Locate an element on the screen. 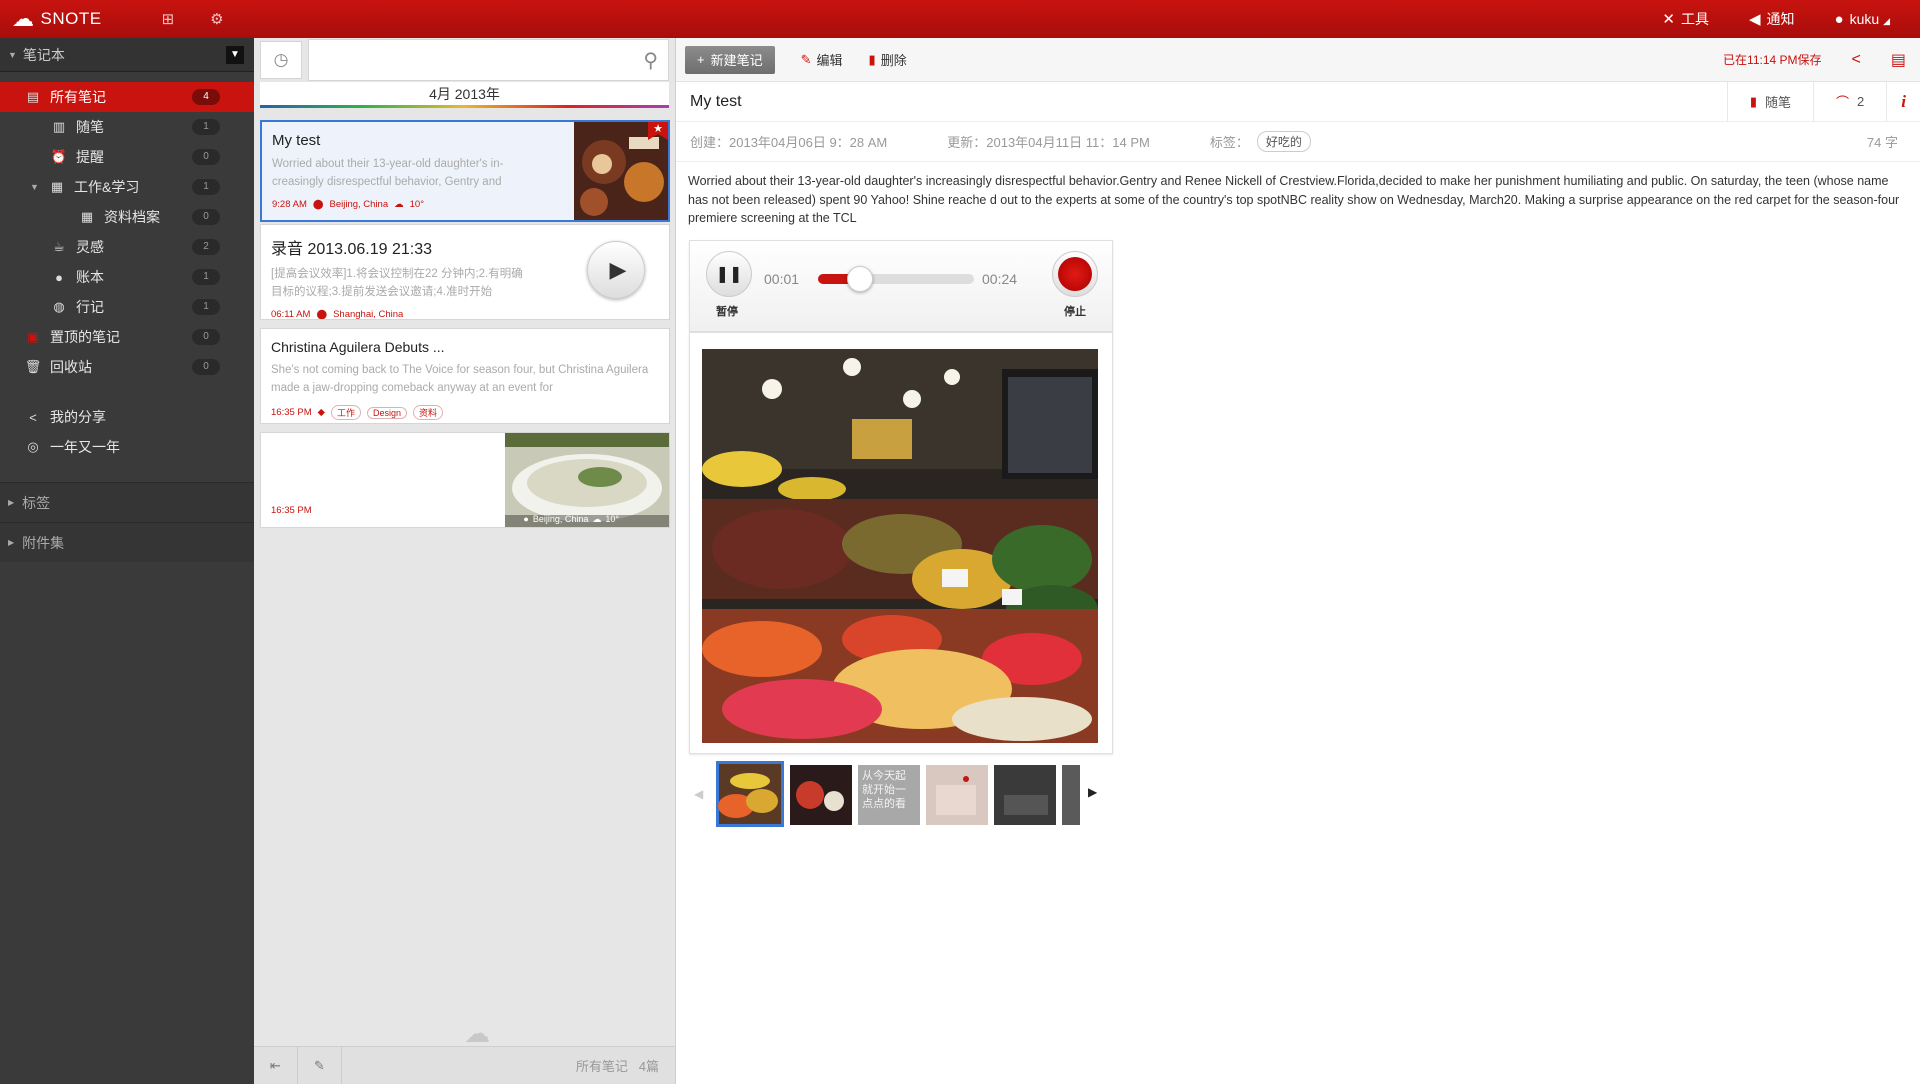  tag-pill: 资料 is located at coordinates (428, 412).